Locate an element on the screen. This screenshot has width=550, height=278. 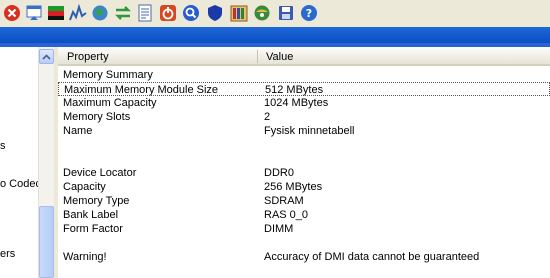
search-icon is located at coordinates (191, 13).